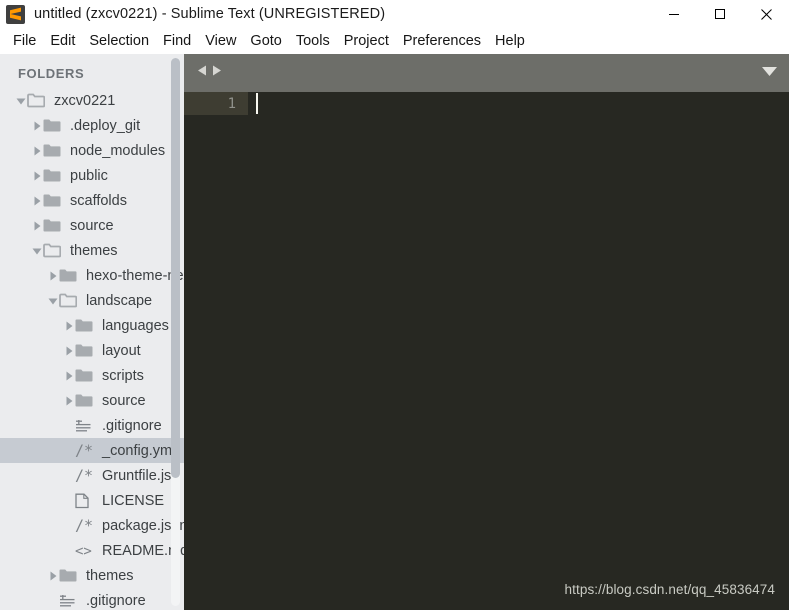 The height and width of the screenshot is (610, 789). Describe the element at coordinates (202, 73) in the screenshot. I see `arrow-left-icon` at that location.